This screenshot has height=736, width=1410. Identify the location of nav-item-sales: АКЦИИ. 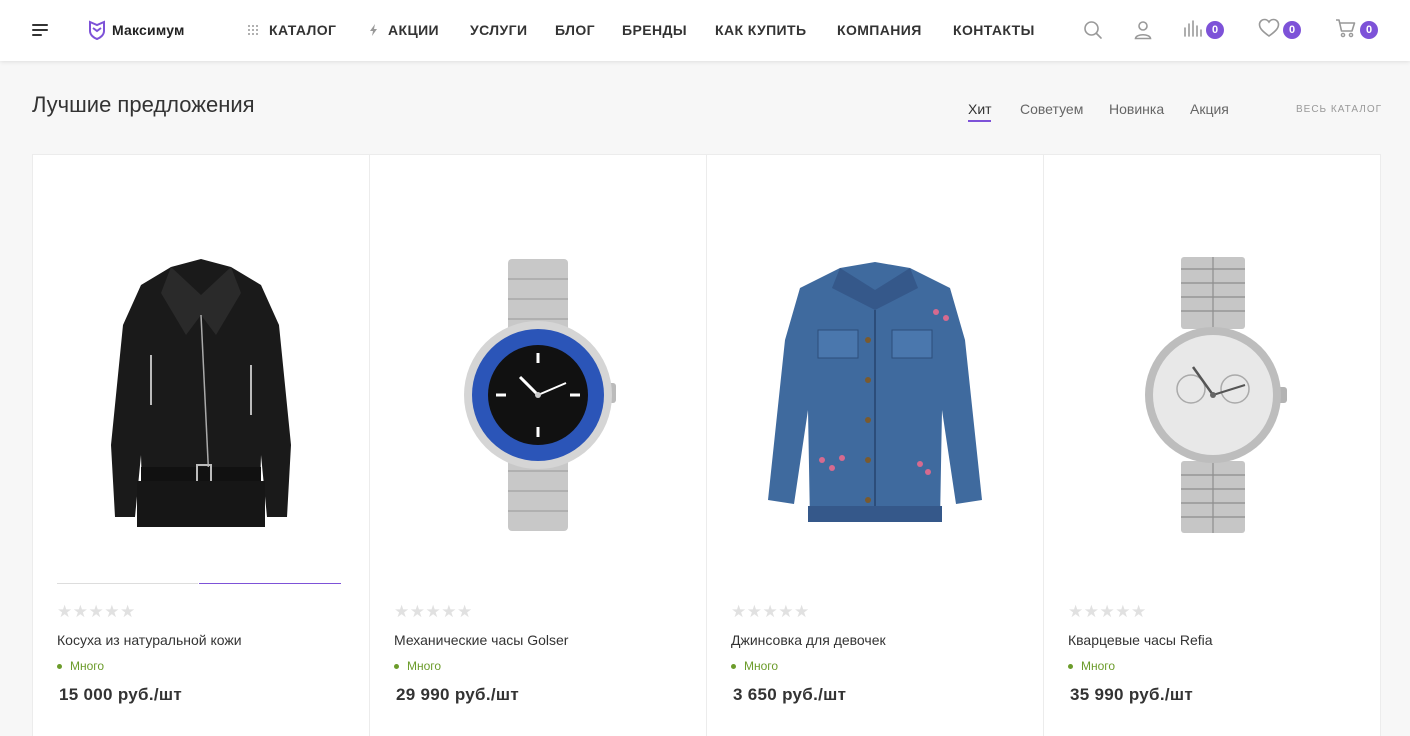
(404, 30).